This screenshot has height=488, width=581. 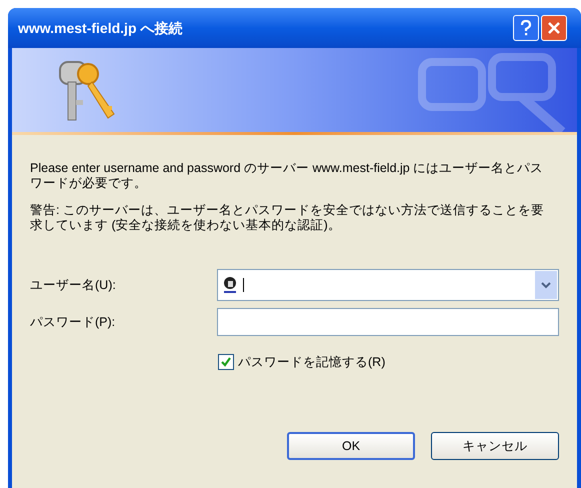 I want to click on username-combobox, so click(x=387, y=285).